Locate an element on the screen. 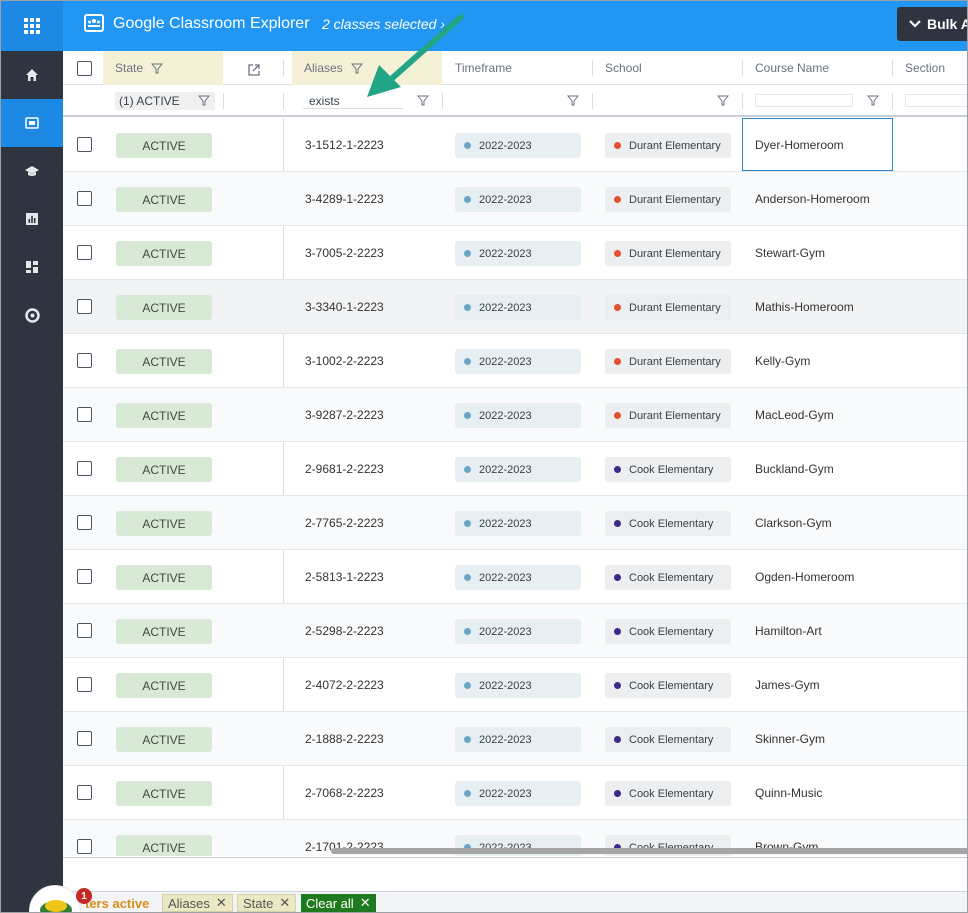 The height and width of the screenshot is (913, 968). column-label-section: Section is located at coordinates (925, 68).